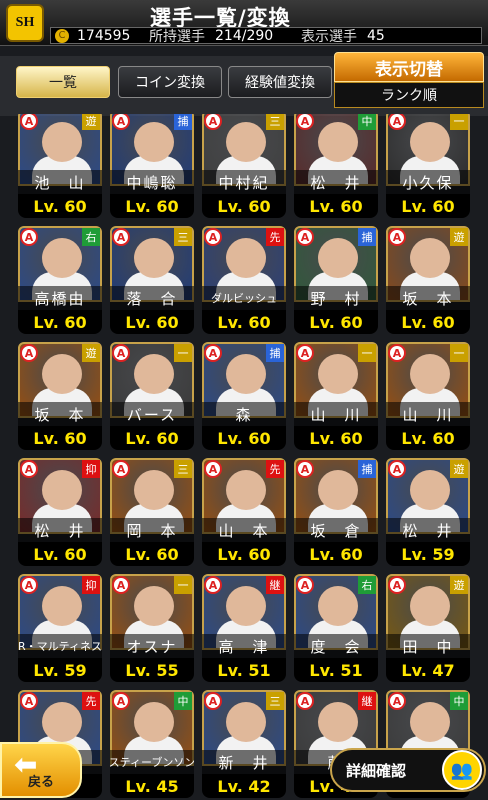 Image resolution: width=488 pixels, height=800 pixels. What do you see at coordinates (428, 182) in the screenshot?
I see `player-name: 小久保` at bounding box center [428, 182].